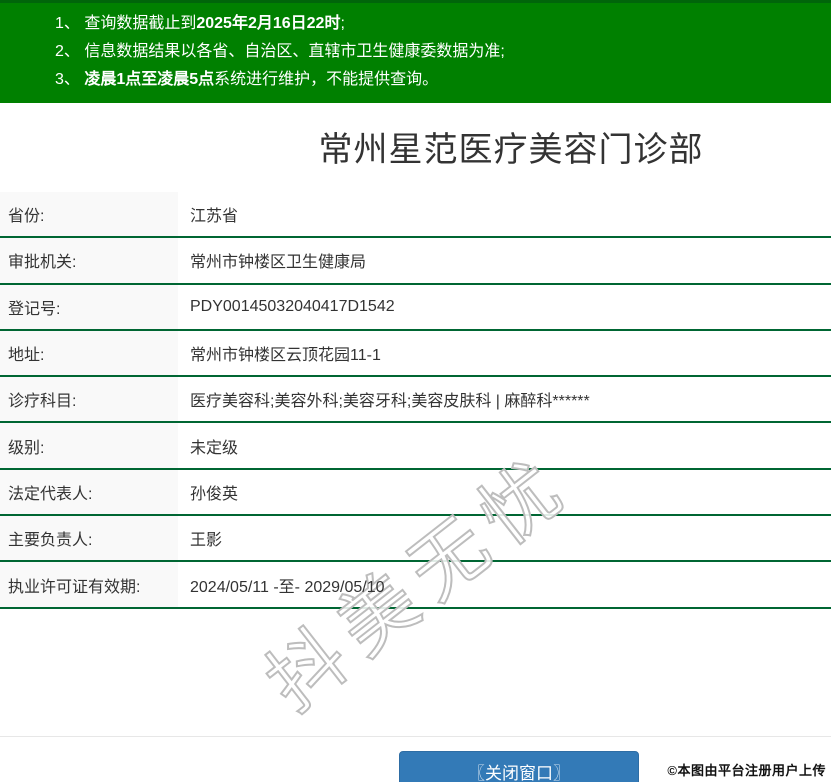 This screenshot has height=782, width=831. What do you see at coordinates (415, 585) in the screenshot?
I see `table-row: 执业许可证有效期: 2024/05/11 -至- 2029/05/10` at bounding box center [415, 585].